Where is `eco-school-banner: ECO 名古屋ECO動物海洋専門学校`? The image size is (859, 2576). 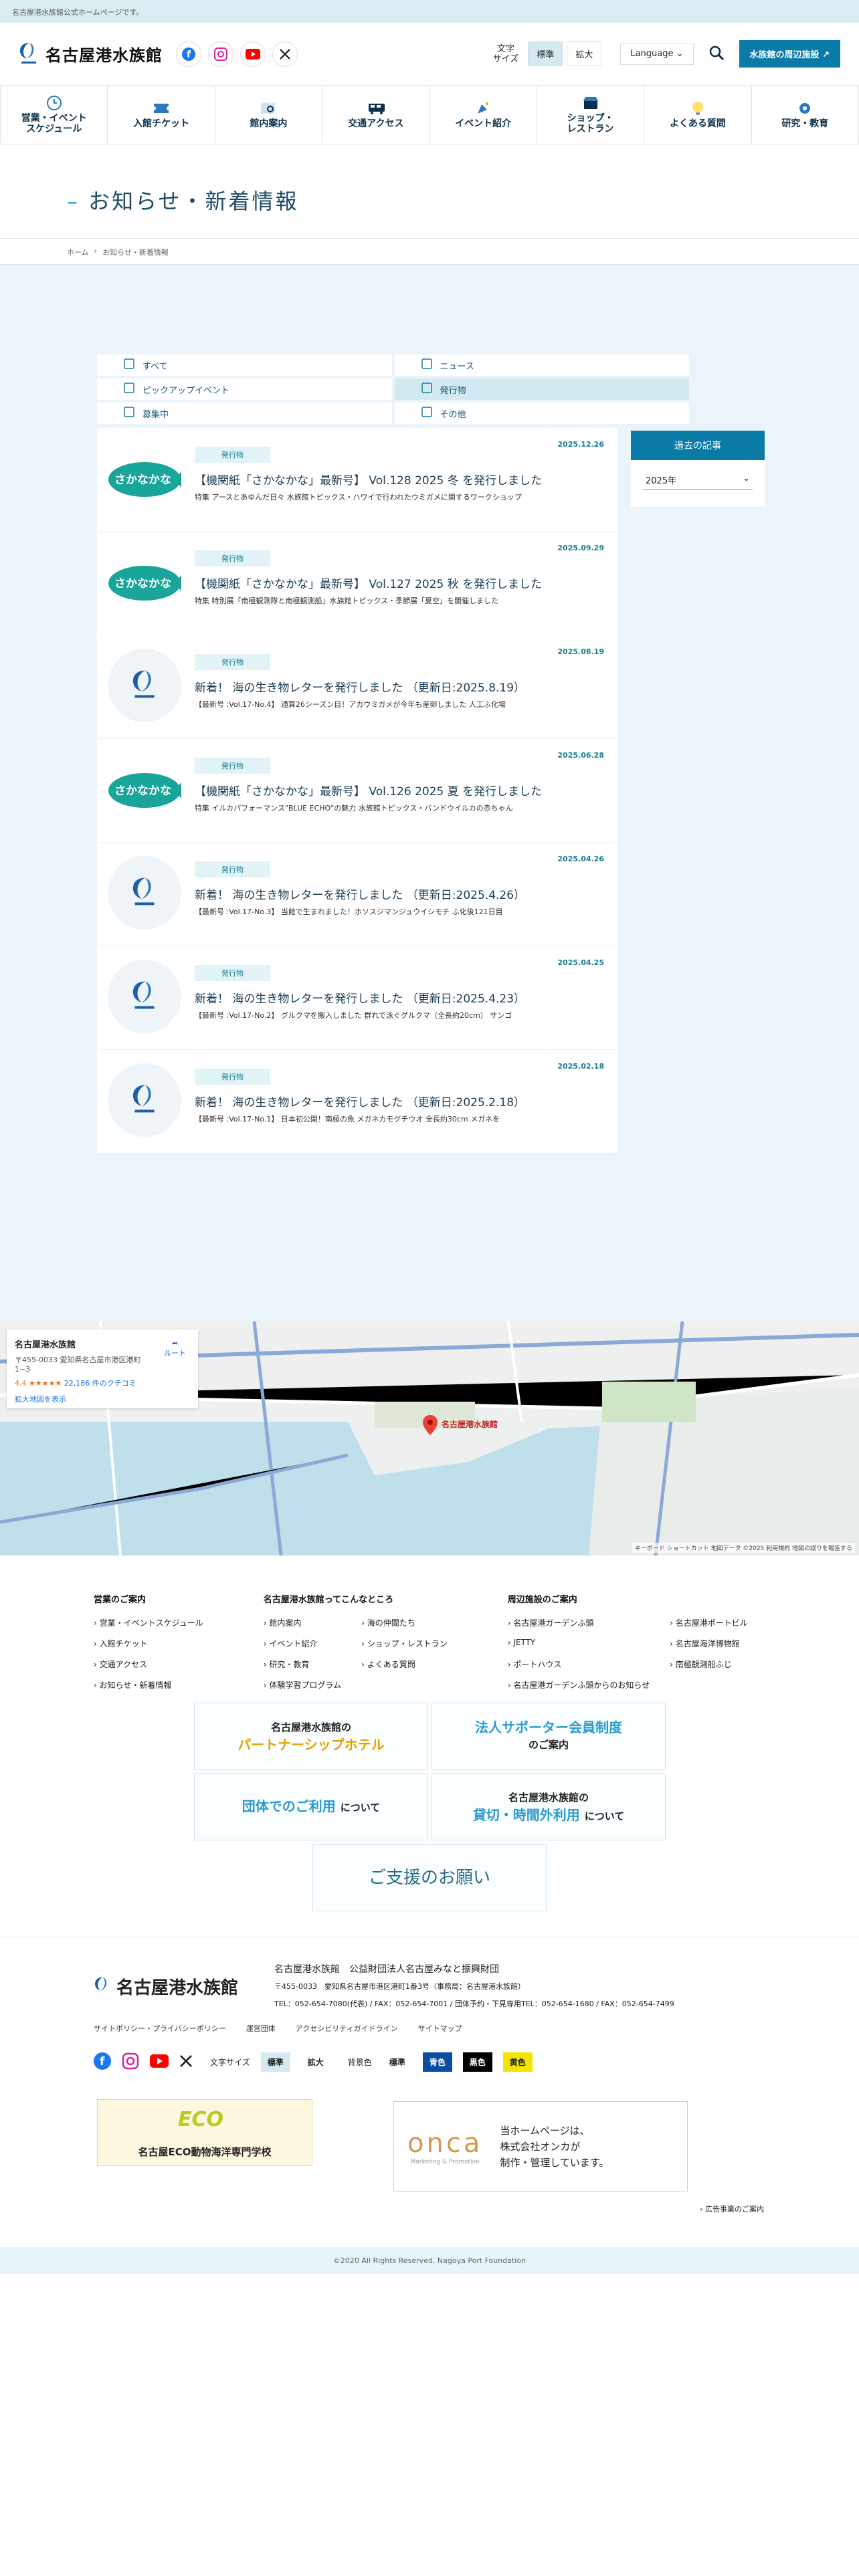 eco-school-banner: ECO 名古屋ECO動物海洋専門学校 is located at coordinates (204, 2132).